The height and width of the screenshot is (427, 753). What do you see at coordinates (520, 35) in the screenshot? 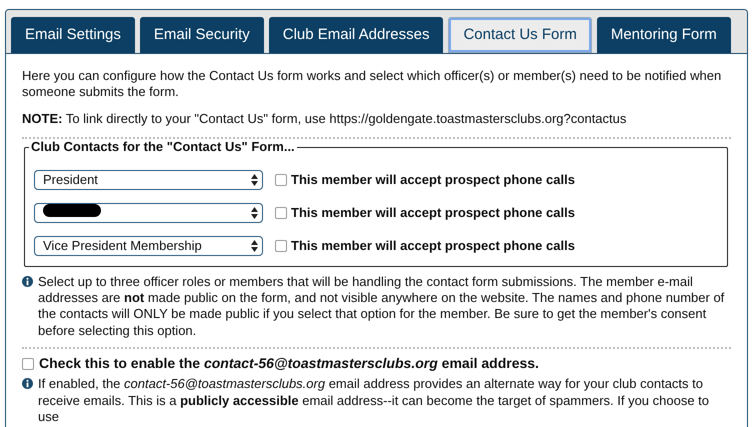
I see `tab: Contact Us Form` at bounding box center [520, 35].